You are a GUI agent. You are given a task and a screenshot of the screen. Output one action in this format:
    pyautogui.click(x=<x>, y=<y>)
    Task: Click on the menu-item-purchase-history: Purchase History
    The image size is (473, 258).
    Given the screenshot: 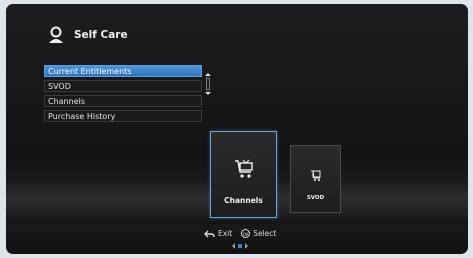 What is the action you would take?
    pyautogui.click(x=123, y=116)
    